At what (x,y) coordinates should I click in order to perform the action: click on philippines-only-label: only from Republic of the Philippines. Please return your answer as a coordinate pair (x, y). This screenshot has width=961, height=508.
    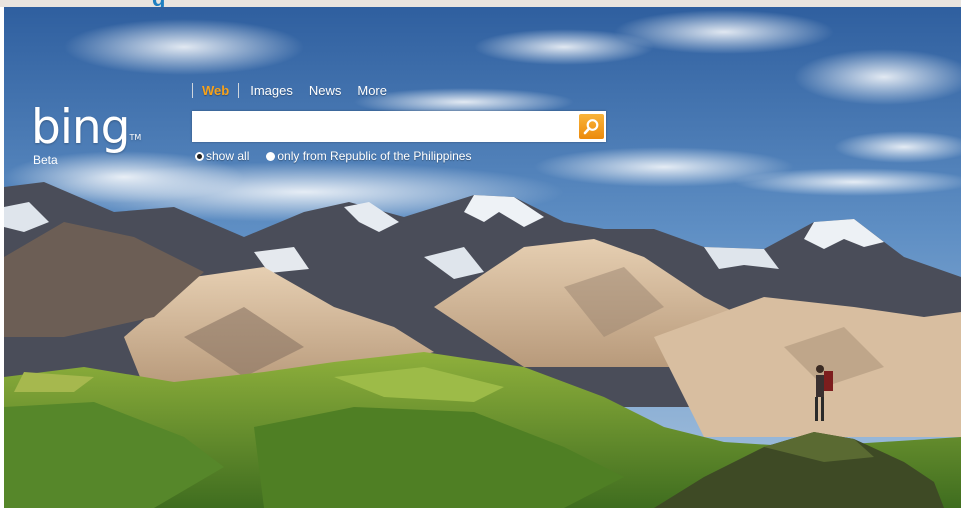
    Looking at the image, I should click on (374, 156).